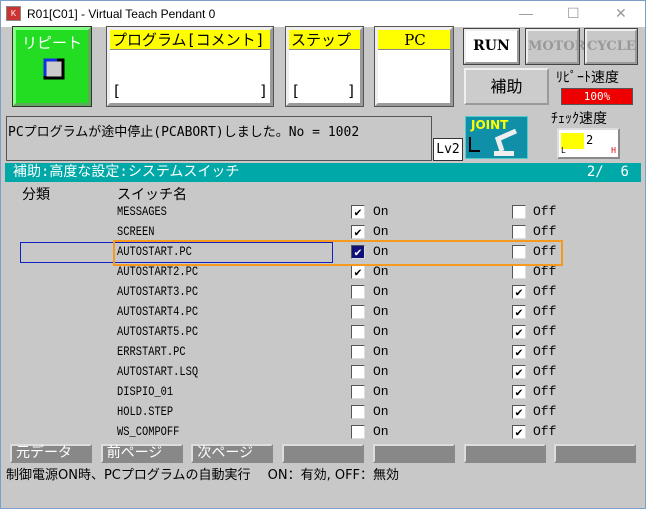  Describe the element at coordinates (219, 138) in the screenshot. I see `message-box: PCプログラムが途中停止(PCABORT)しました。No = 1002` at that location.